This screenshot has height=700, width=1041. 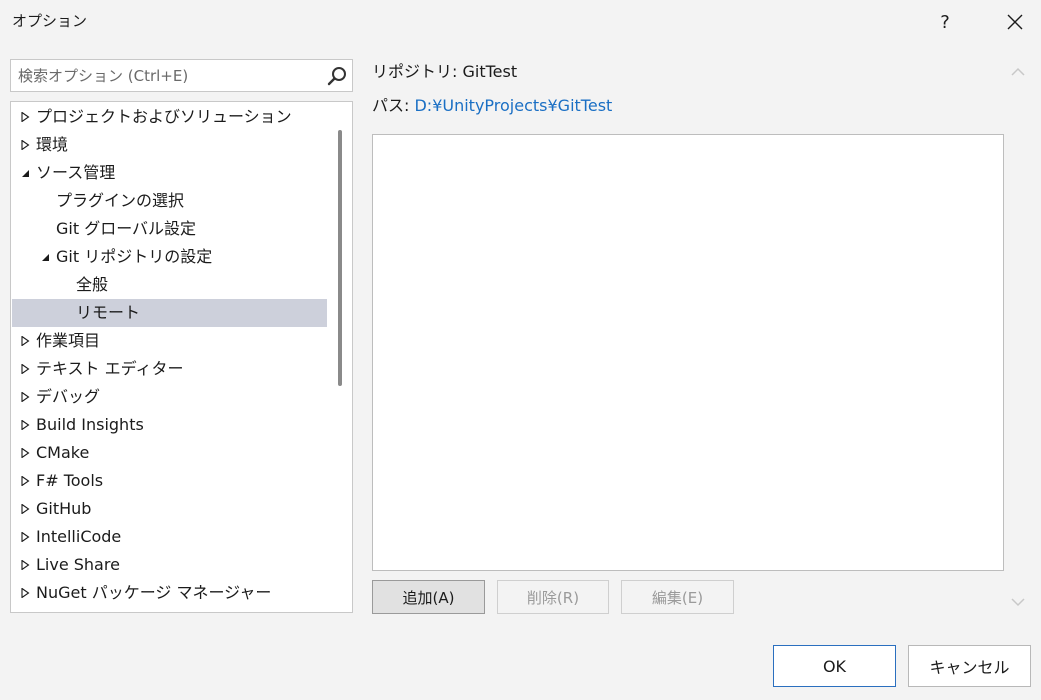 I want to click on tree-item: 作業項目, so click(x=169, y=341).